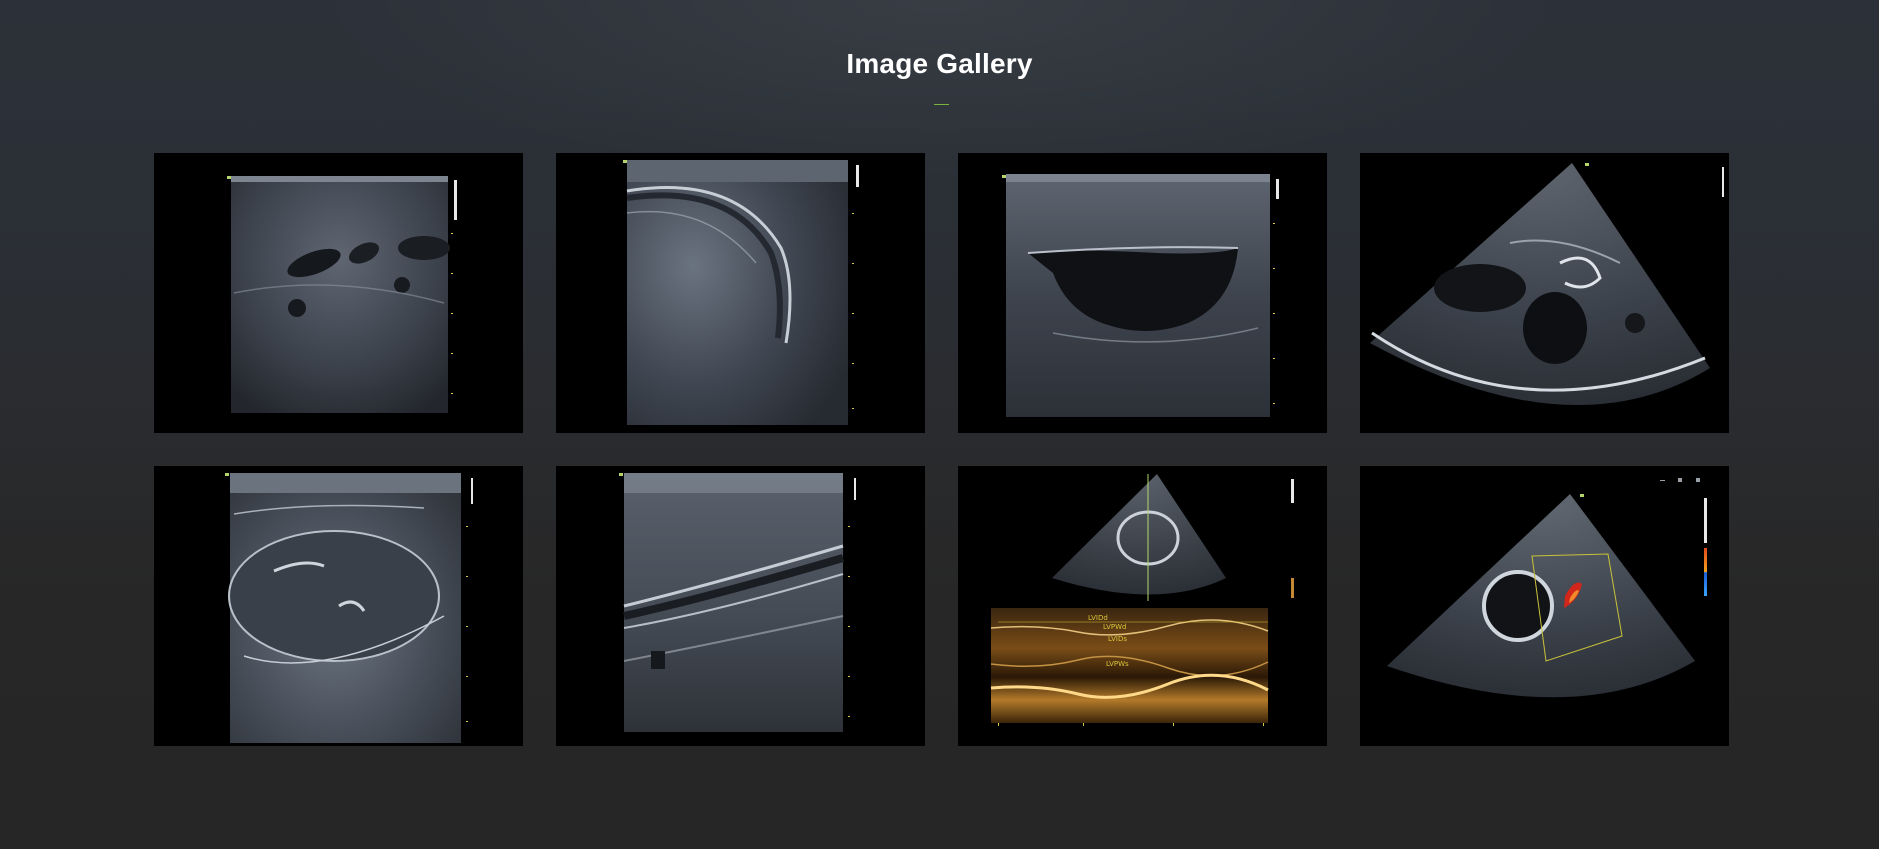 The image size is (1879, 849). Describe the element at coordinates (939, 63) in the screenshot. I see `page-title: Image Gallery` at that location.